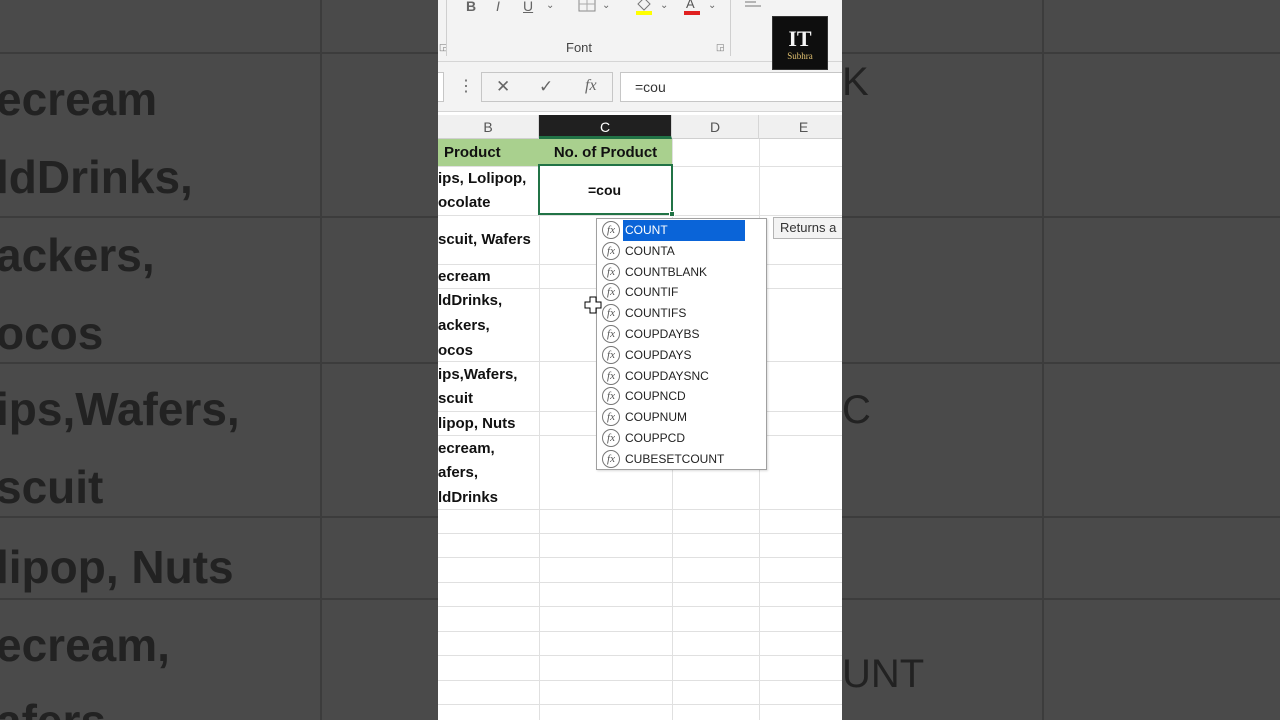 The image size is (1280, 720). I want to click on bg-text: ecream,, so click(85, 645).